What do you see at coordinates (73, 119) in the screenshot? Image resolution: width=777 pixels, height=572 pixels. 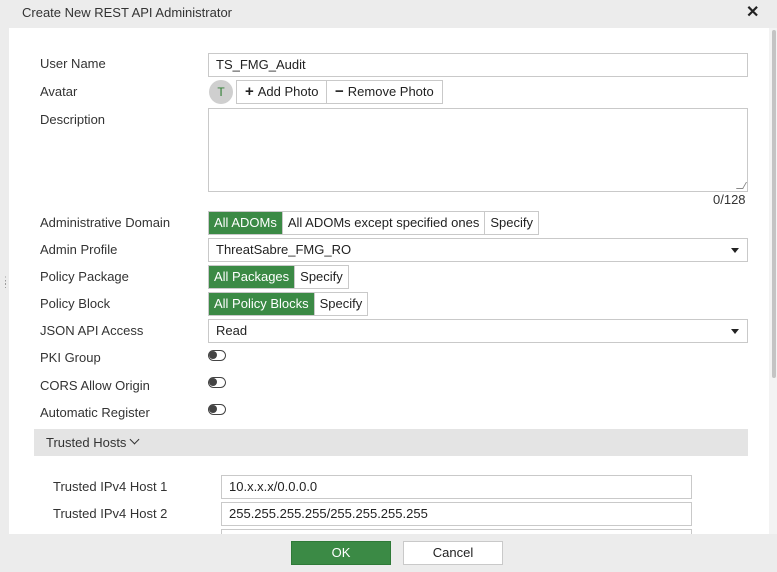 I see `description-label: Description` at bounding box center [73, 119].